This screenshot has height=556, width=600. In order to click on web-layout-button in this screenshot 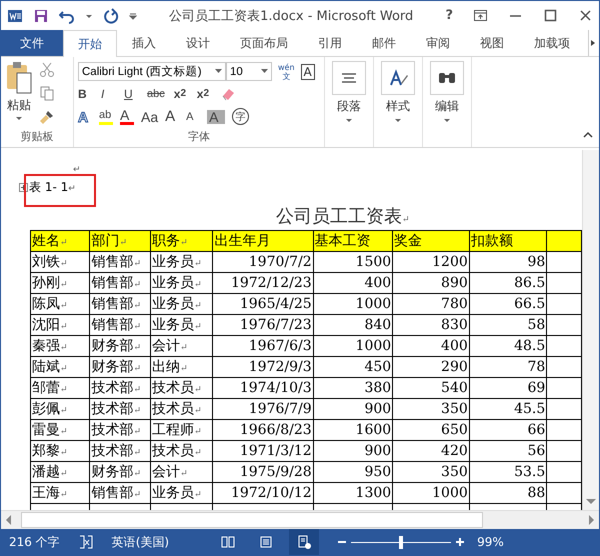, I will do `click(304, 542)`.